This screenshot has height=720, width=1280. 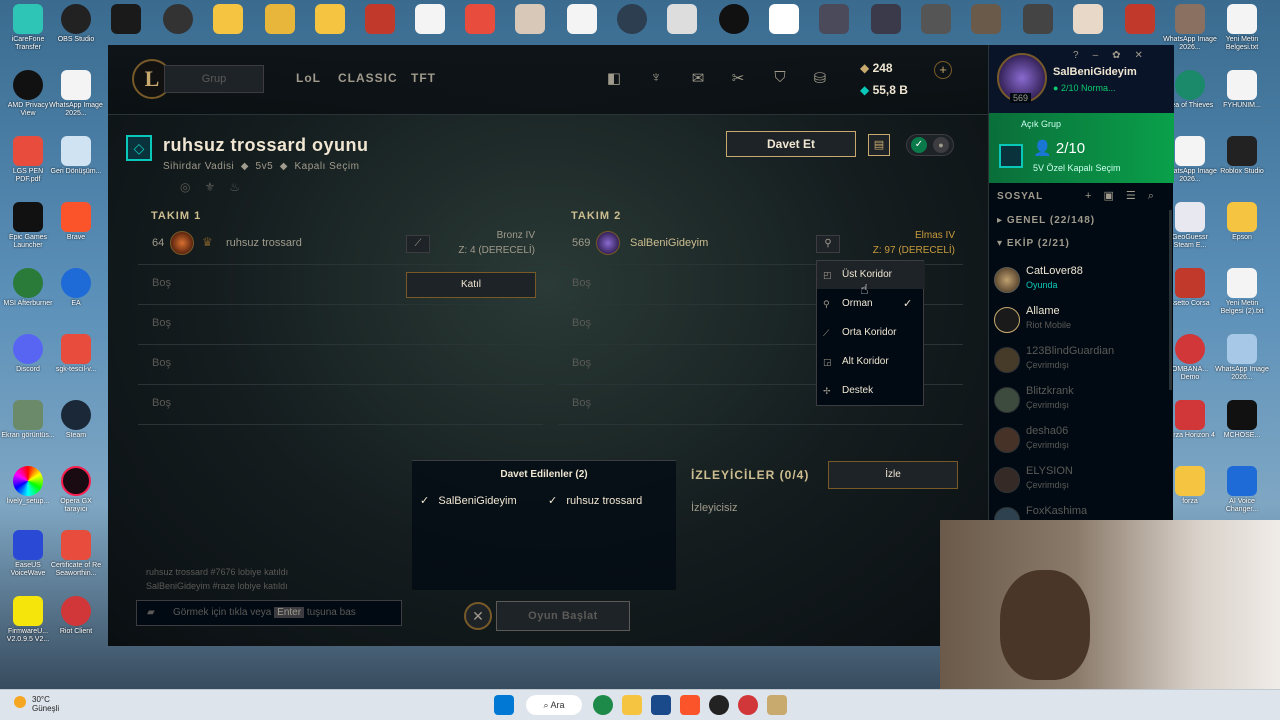 I want to click on desktop-icon-capcut, so click(x=784, y=20).